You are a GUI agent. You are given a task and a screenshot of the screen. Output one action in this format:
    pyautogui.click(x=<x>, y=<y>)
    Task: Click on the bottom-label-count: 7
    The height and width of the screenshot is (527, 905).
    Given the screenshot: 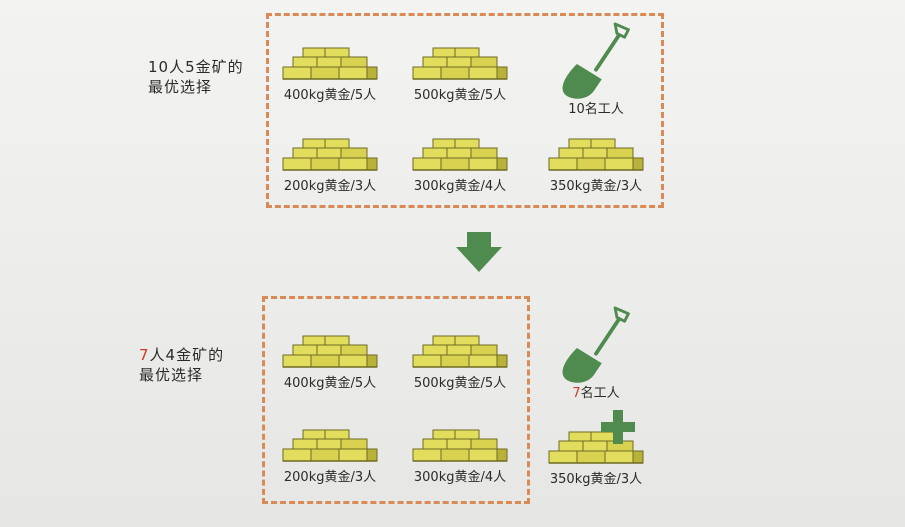 What is the action you would take?
    pyautogui.click(x=144, y=355)
    